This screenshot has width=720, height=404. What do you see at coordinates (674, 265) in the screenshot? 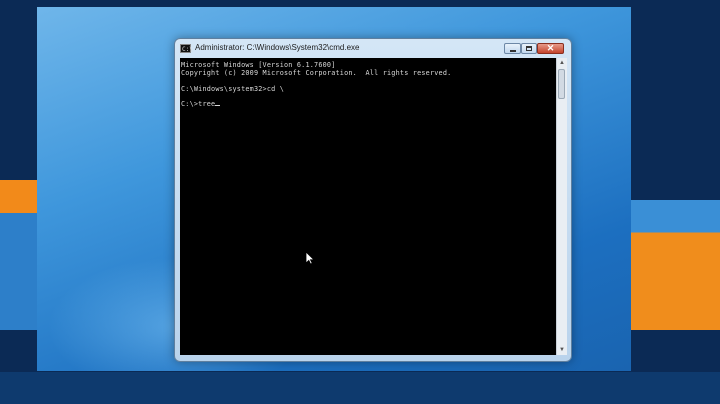
I see `background-decoration-right` at bounding box center [674, 265].